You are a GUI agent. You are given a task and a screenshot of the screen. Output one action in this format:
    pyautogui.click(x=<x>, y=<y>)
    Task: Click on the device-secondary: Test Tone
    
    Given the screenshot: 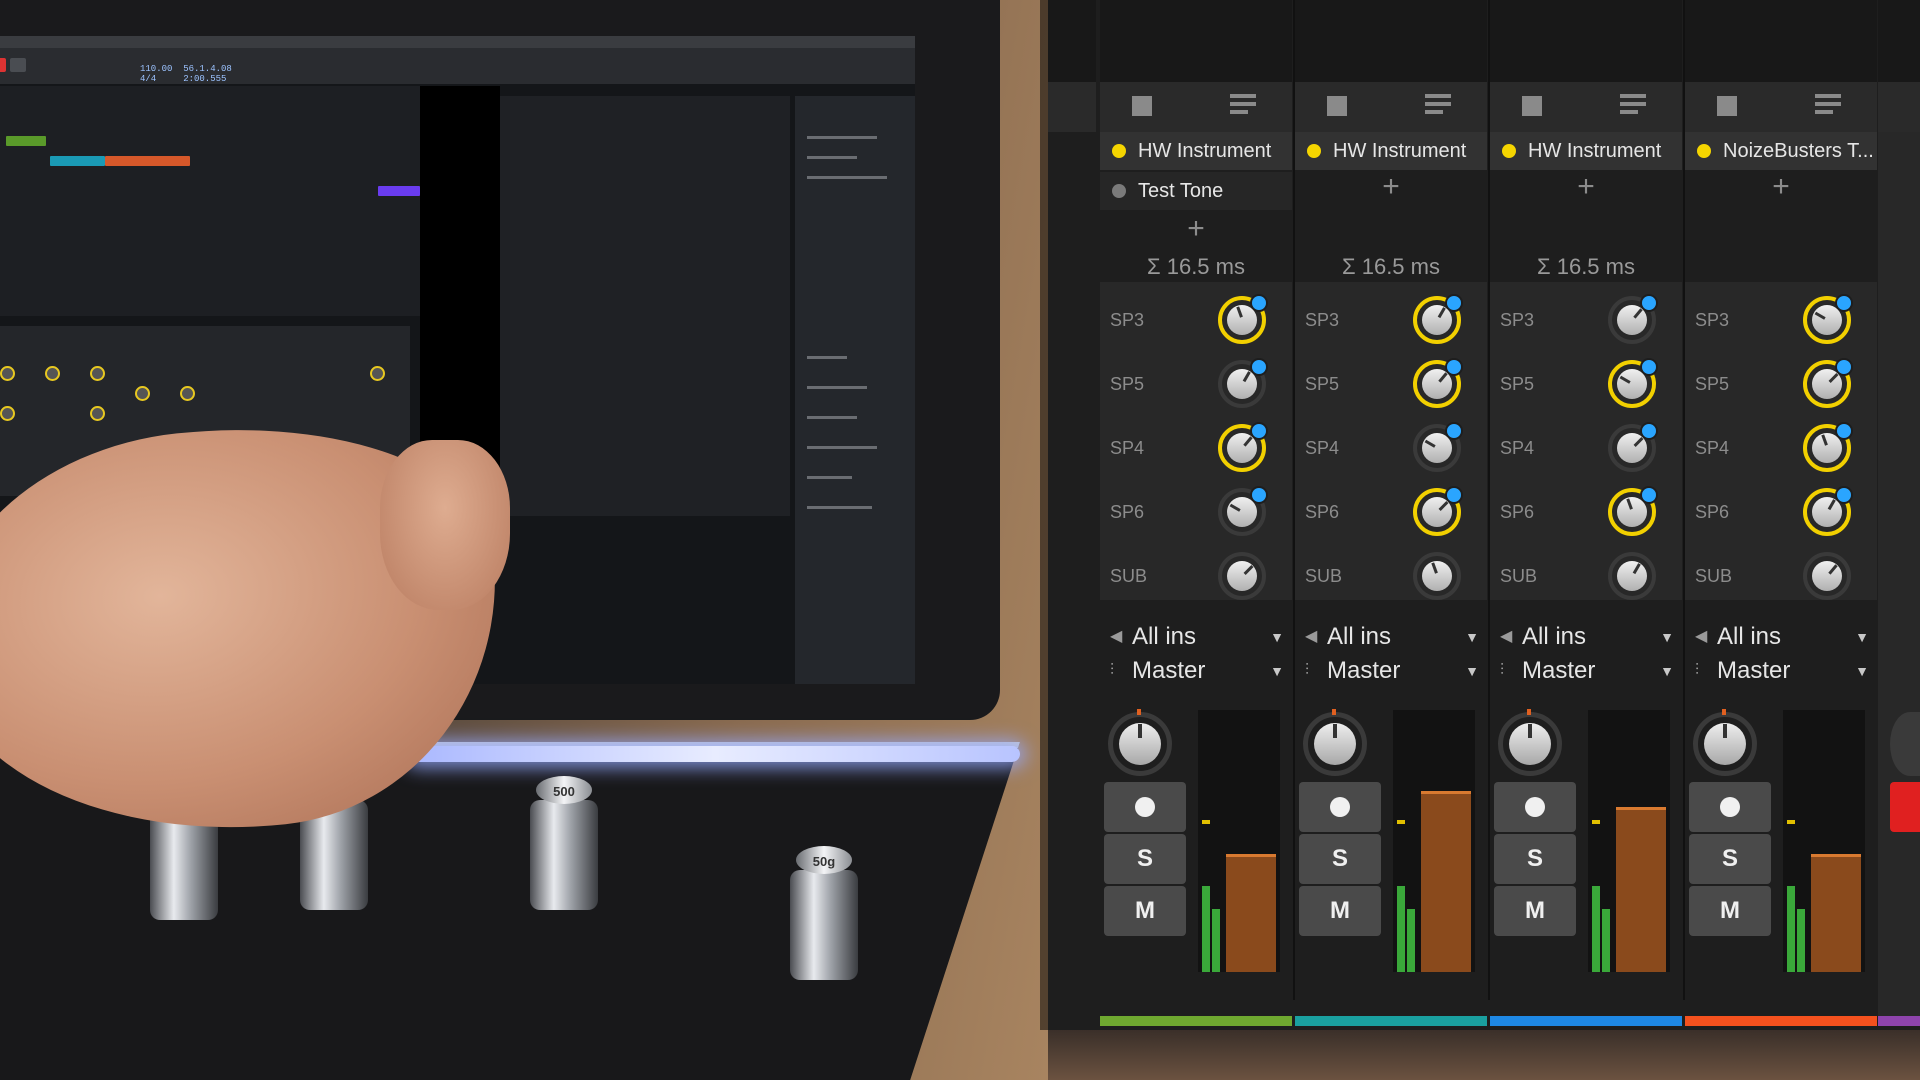 What is the action you would take?
    pyautogui.click(x=1196, y=191)
    